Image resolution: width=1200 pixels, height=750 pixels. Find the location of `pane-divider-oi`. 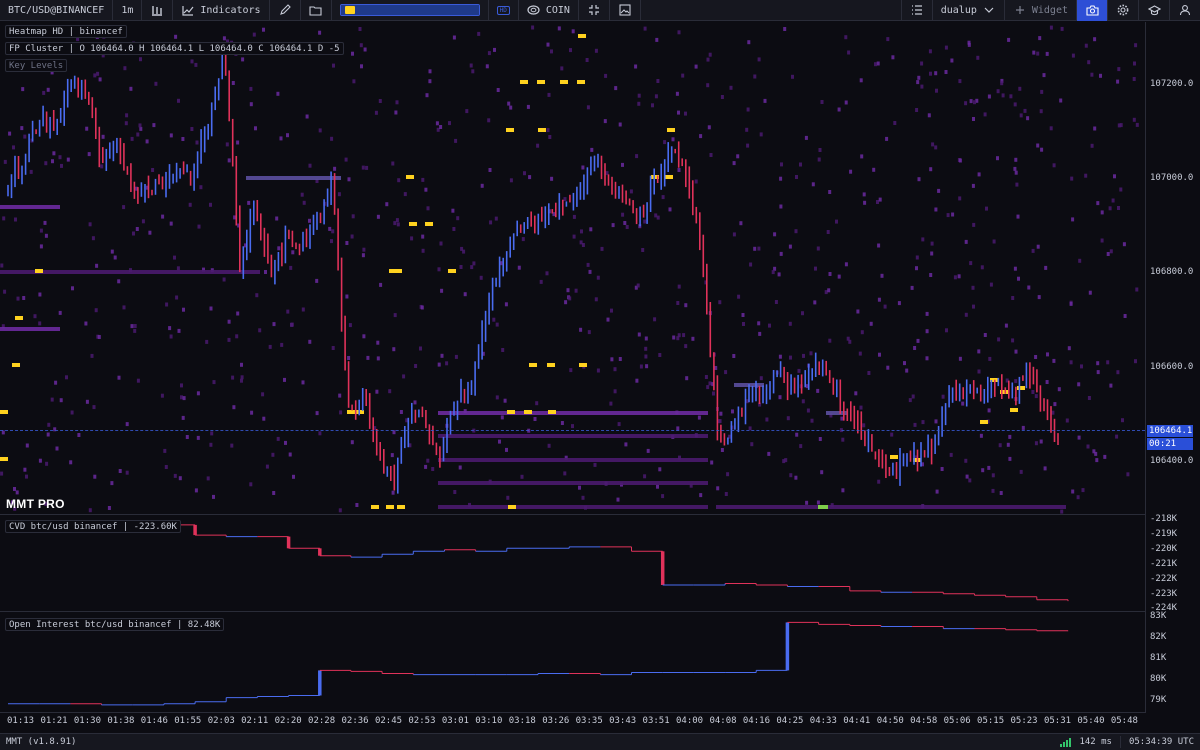

pane-divider-oi is located at coordinates (572, 611).